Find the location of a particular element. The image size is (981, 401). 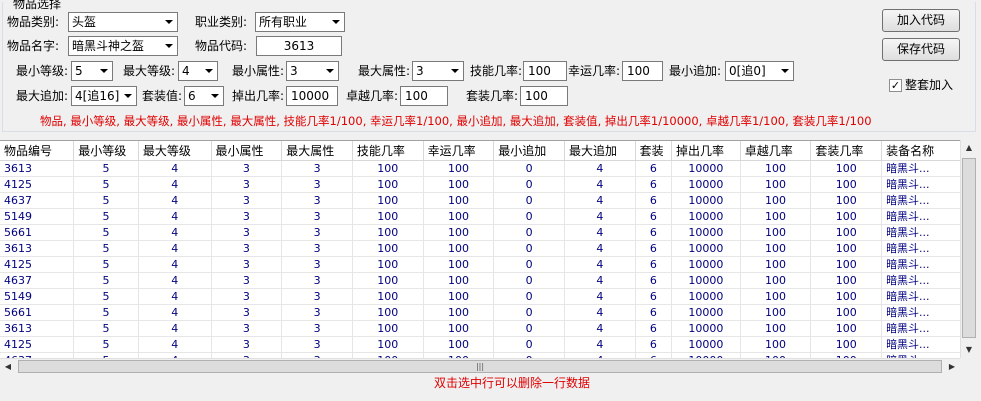

footer-hint: 双击选中行可以删除一行数据 is located at coordinates (512, 383).